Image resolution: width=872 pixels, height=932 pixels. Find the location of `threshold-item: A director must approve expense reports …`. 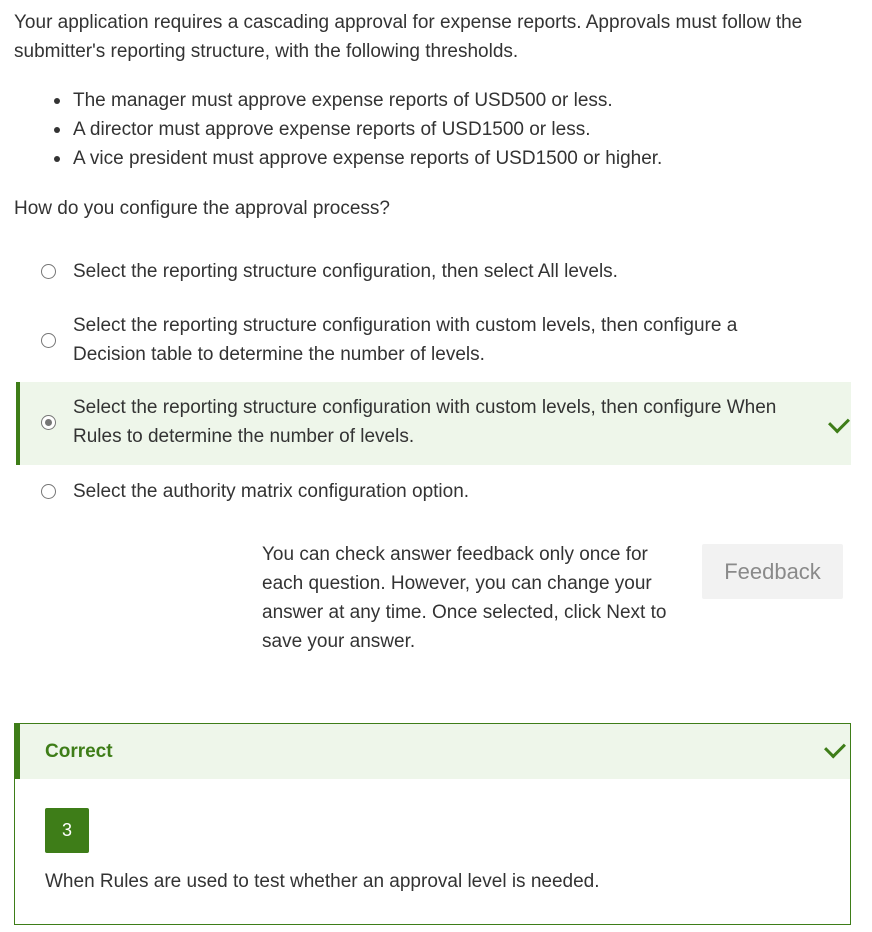

threshold-item: A director must approve expense reports … is located at coordinates (357, 129).